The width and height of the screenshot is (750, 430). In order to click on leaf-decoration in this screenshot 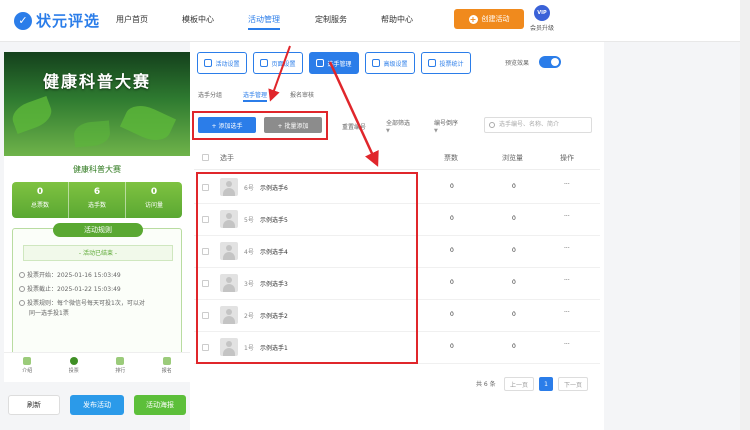, I will do `click(148, 123)`.